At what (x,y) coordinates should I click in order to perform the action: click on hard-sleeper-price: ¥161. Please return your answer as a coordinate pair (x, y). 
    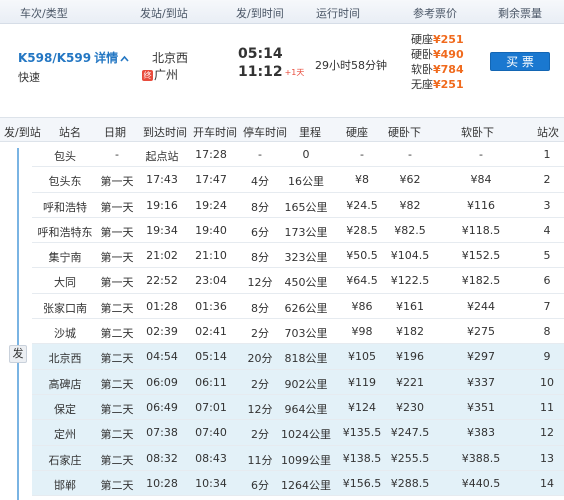
    Looking at the image, I should click on (410, 306).